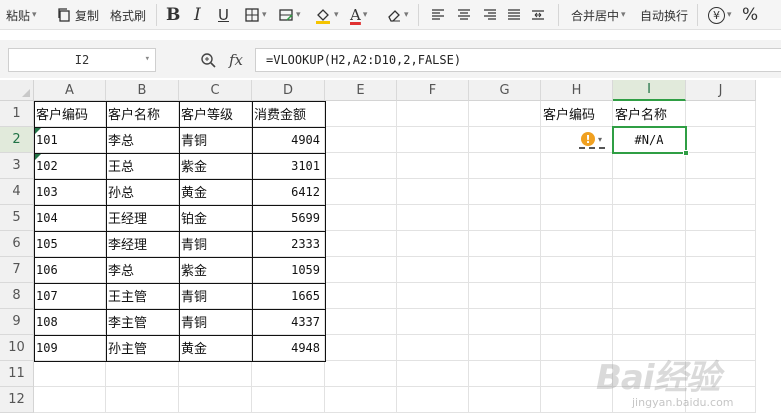 This screenshot has width=781, height=418. I want to click on row-header-2: 2, so click(17, 140).